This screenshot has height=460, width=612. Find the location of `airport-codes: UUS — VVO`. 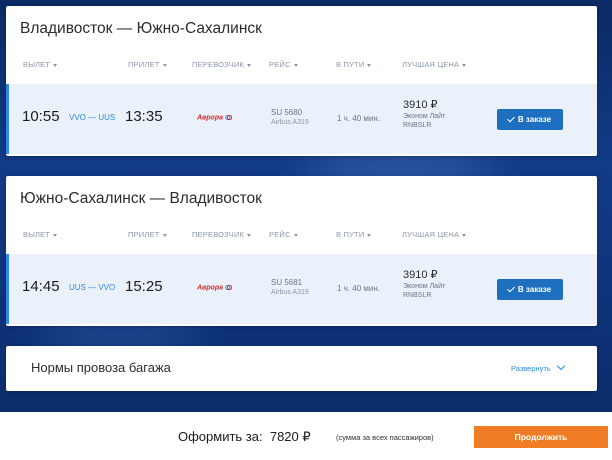

airport-codes: UUS — VVO is located at coordinates (92, 287).